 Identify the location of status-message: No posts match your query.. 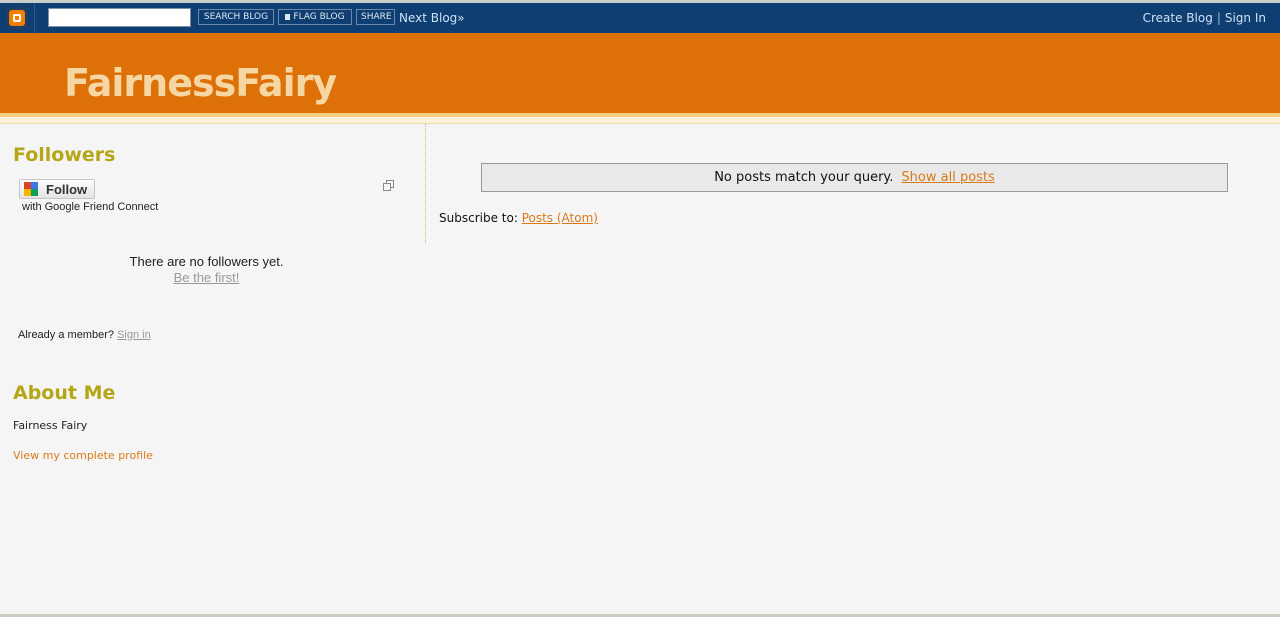
(804, 177).